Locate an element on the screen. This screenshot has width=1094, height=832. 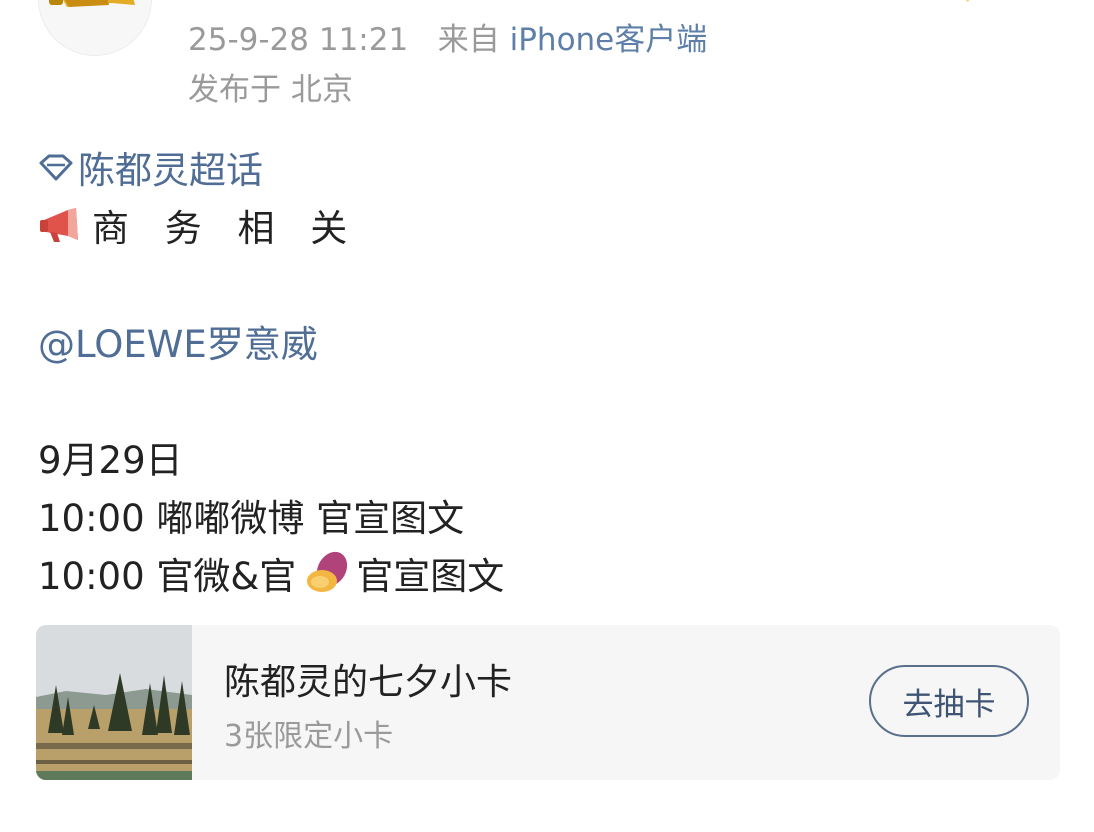
post-meta: 25-9-28 11:21 来自 iPhone客户端 is located at coordinates (447, 36).